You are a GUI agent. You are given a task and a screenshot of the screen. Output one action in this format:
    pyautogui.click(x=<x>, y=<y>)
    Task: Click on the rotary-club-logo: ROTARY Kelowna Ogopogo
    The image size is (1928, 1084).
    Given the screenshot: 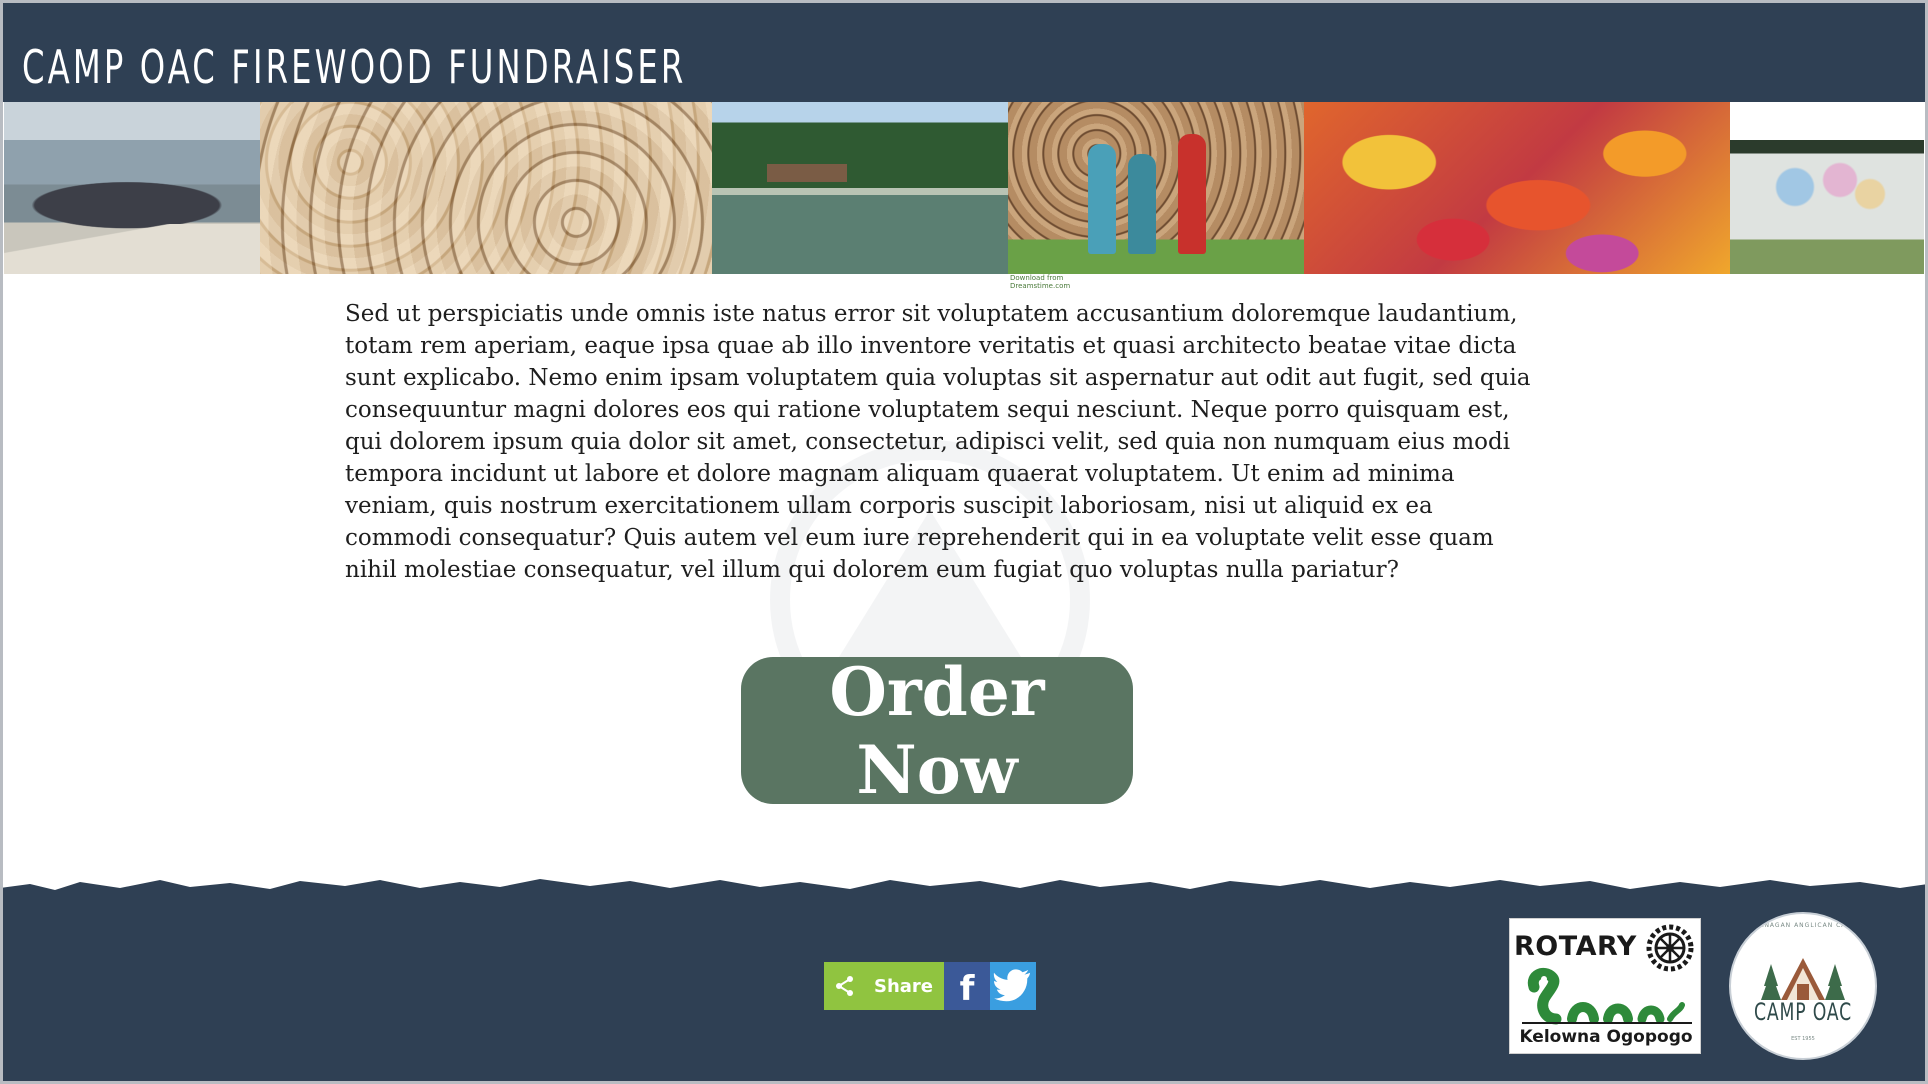 What is the action you would take?
    pyautogui.click(x=1605, y=986)
    